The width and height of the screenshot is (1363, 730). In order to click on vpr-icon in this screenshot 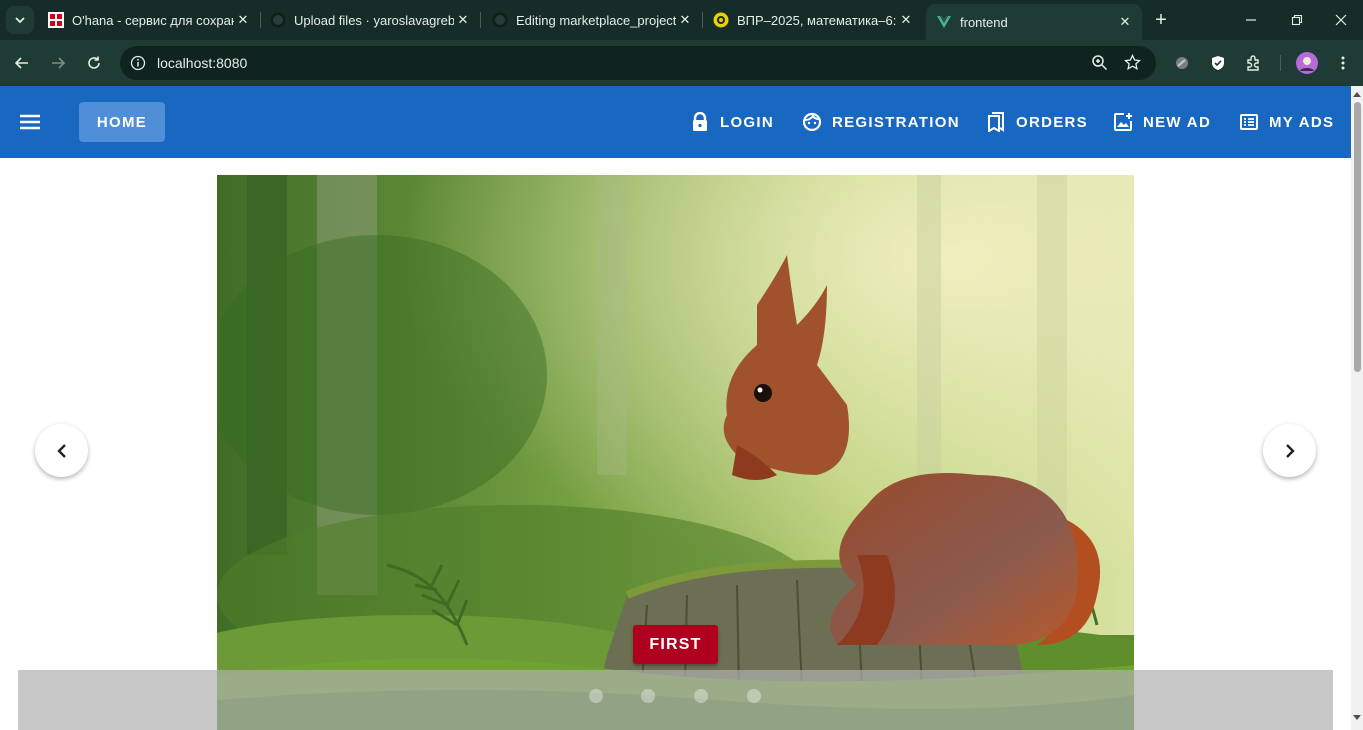, I will do `click(721, 20)`.